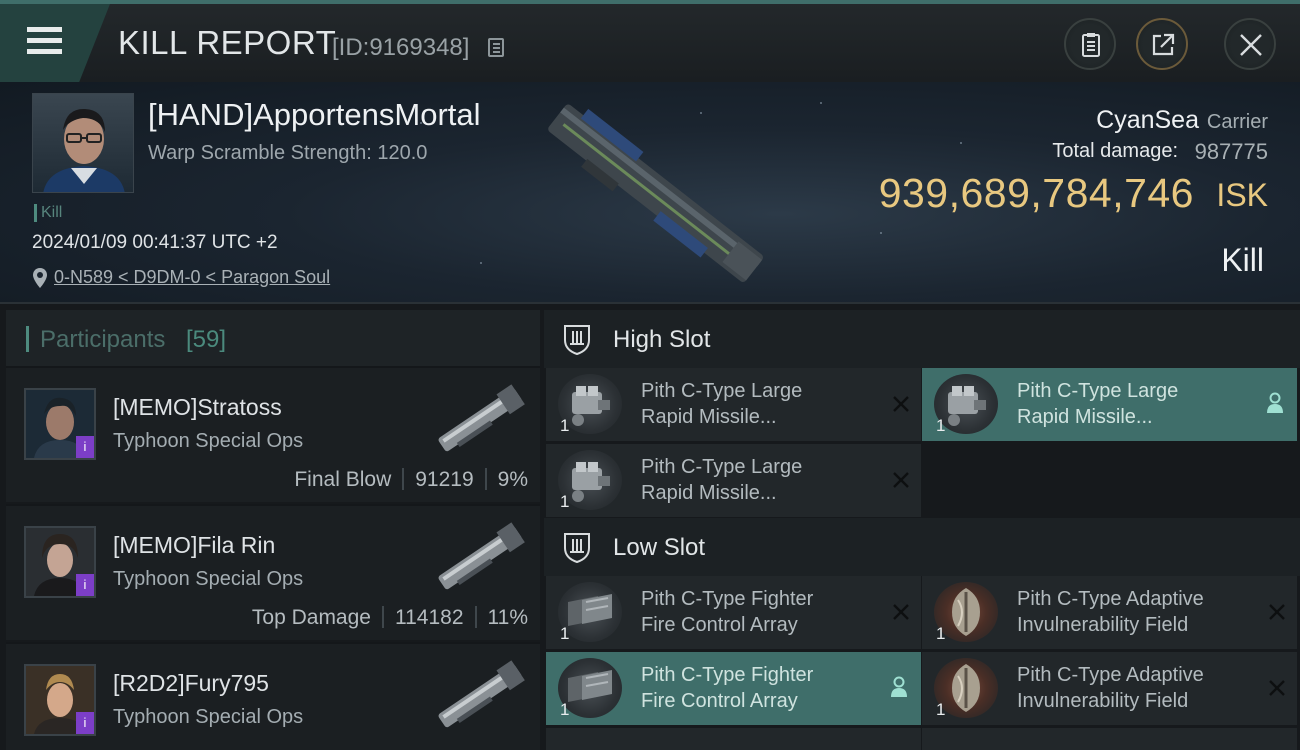  Describe the element at coordinates (577, 340) in the screenshot. I see `high-slot-icon` at that location.